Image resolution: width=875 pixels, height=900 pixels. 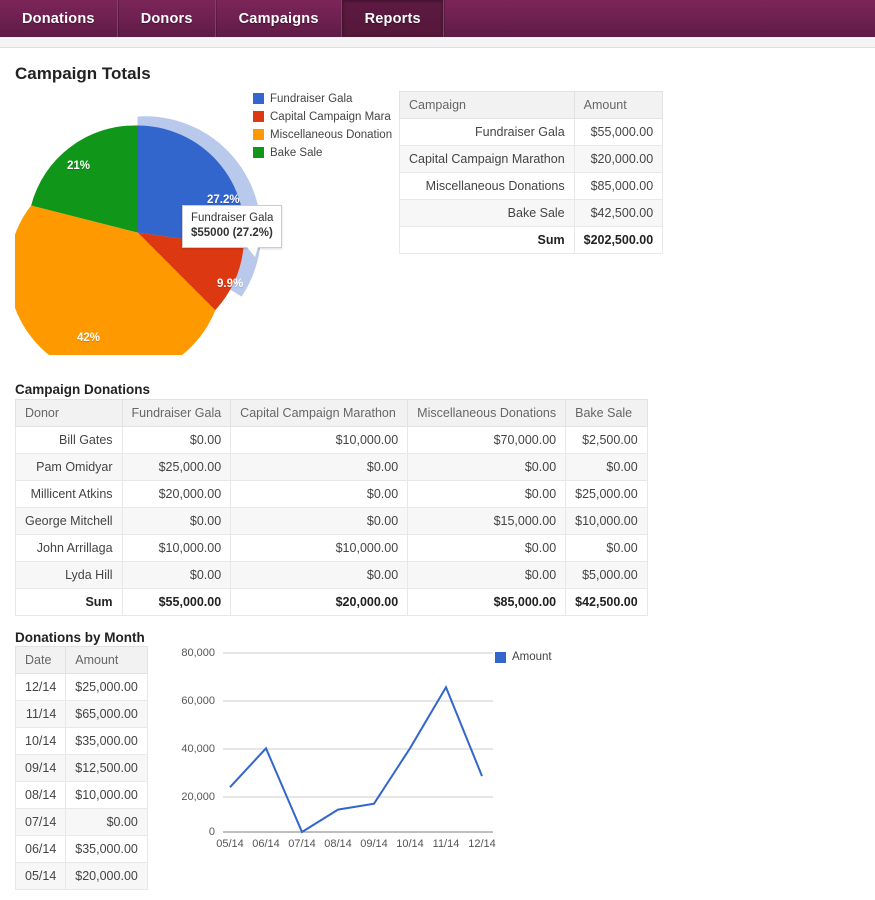 What do you see at coordinates (618, 240) in the screenshot?
I see `cell-sum-amount: $202,500.00` at bounding box center [618, 240].